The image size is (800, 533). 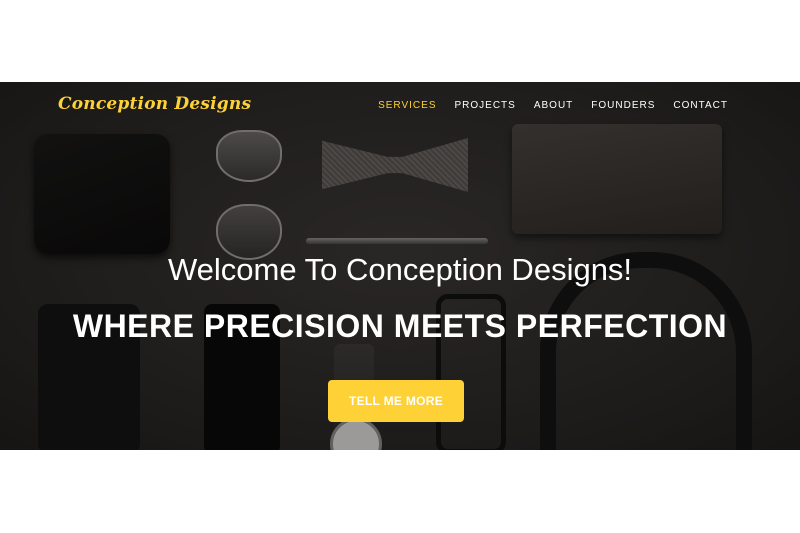 What do you see at coordinates (249, 156) in the screenshot?
I see `sunglasses-image` at bounding box center [249, 156].